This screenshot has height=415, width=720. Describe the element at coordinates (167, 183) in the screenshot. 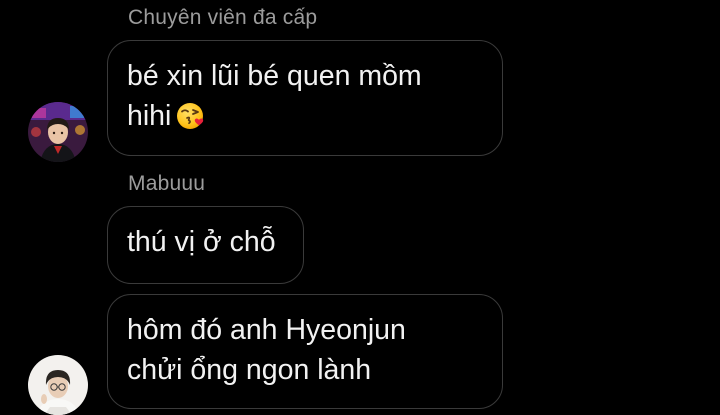

I see `sender-name: Mabuuu` at that location.